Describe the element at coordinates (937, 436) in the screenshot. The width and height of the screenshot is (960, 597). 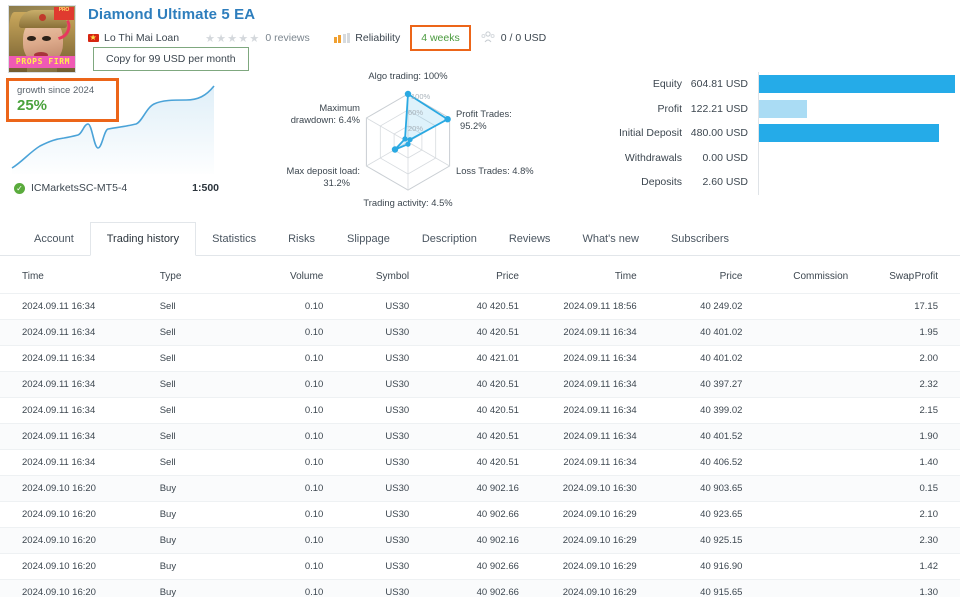
I see `cell-profit: 1.90` at that location.